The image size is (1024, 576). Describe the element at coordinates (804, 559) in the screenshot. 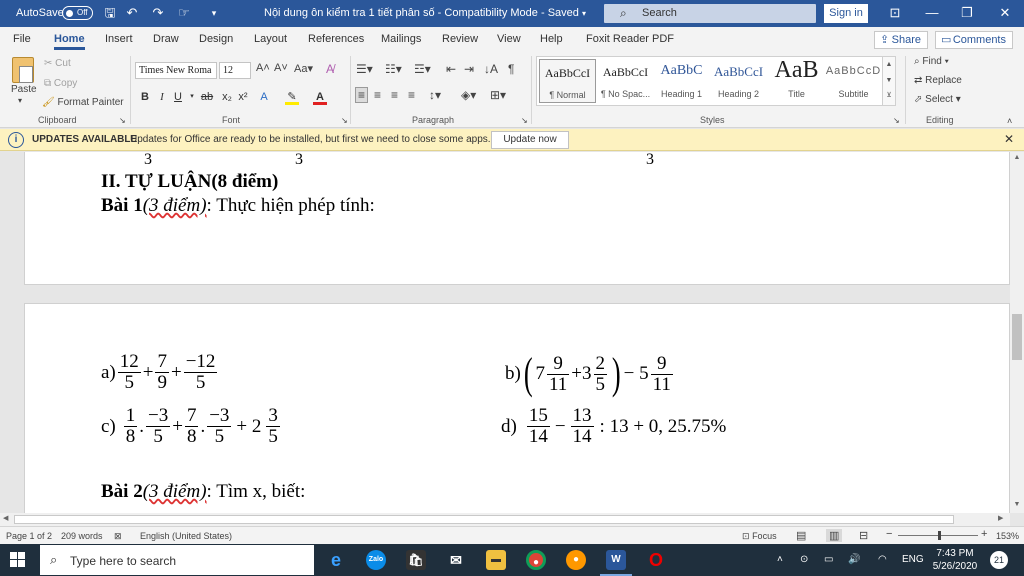

I see `tray-app-icon: ⊙` at that location.